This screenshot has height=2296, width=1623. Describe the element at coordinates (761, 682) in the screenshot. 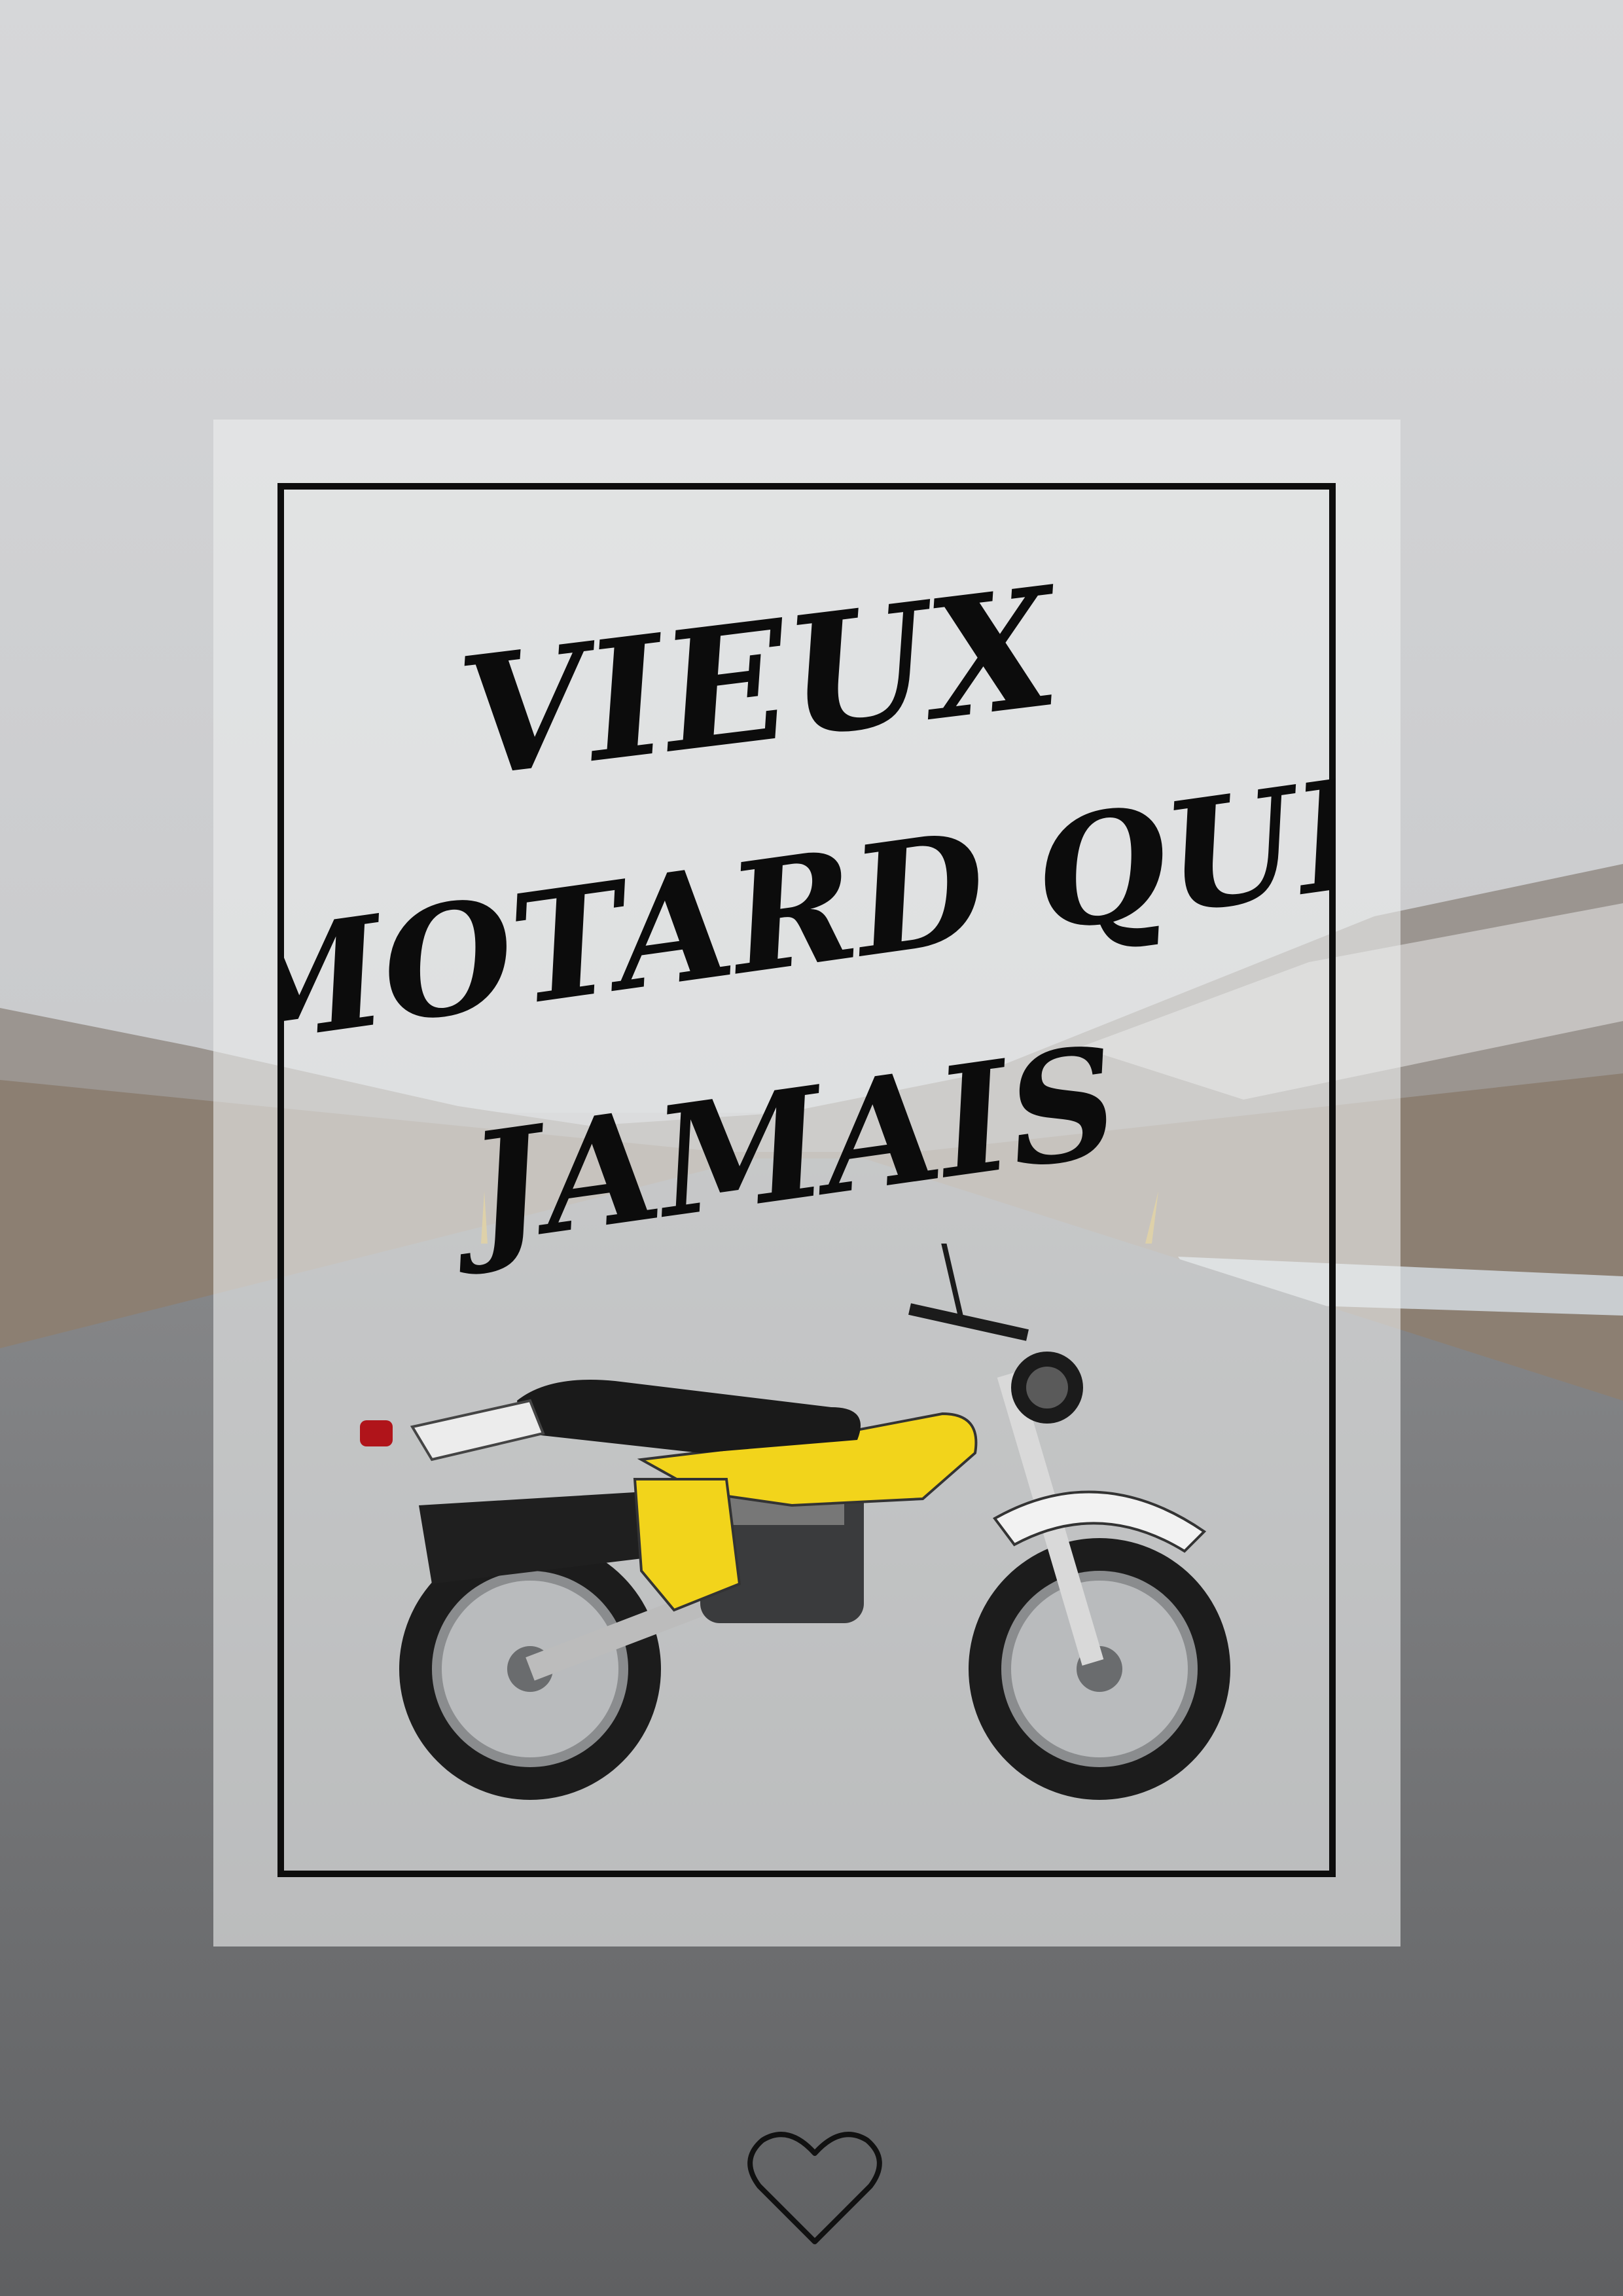

I see `title-line-1: VIEUX` at that location.